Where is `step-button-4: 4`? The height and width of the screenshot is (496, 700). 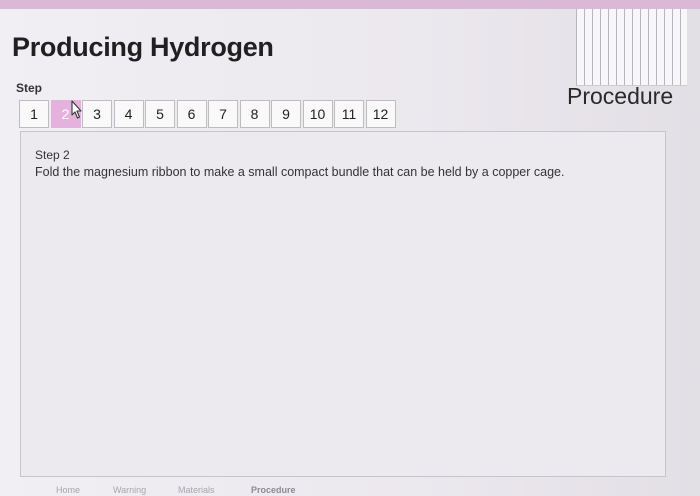 step-button-4: 4 is located at coordinates (128, 114).